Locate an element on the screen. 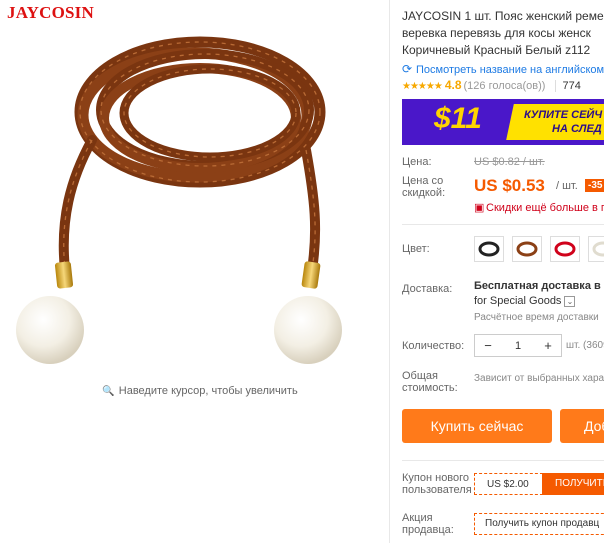  color-swatch-brown is located at coordinates (527, 249).